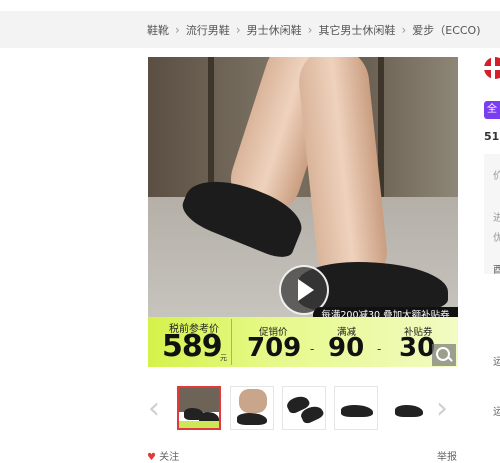 The image size is (500, 463). What do you see at coordinates (492, 68) in the screenshot?
I see `country-flag-icon` at bounding box center [492, 68].